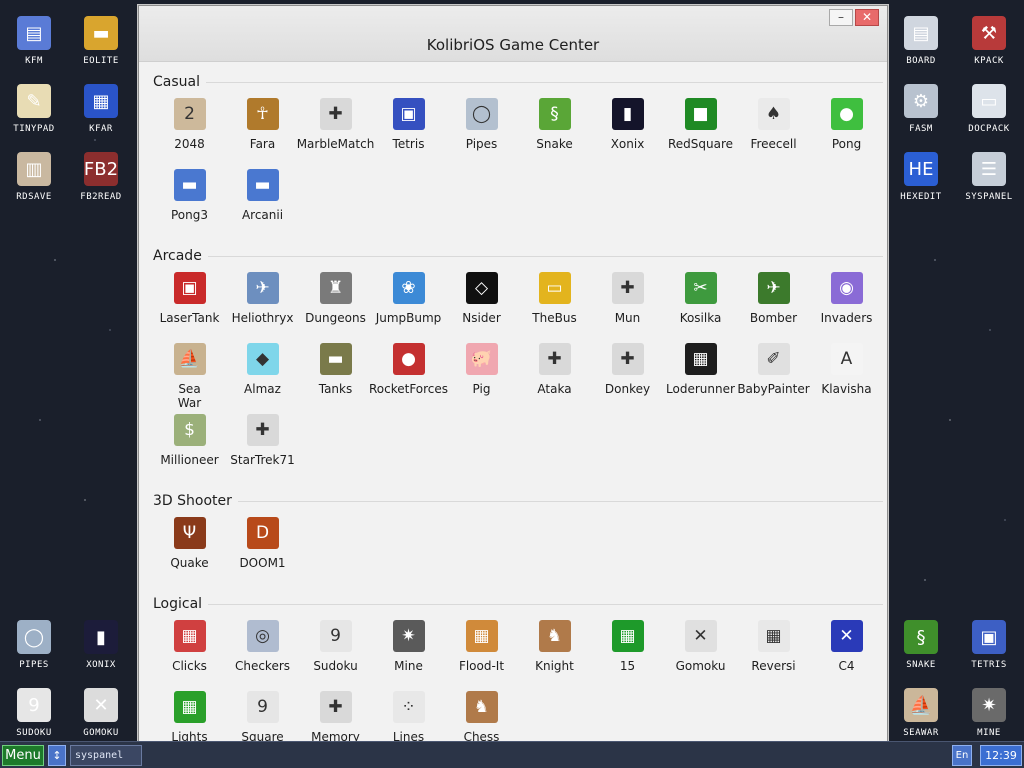  What do you see at coordinates (335, 307) in the screenshot?
I see `game-dungeons: ♜ Dungeons` at bounding box center [335, 307].